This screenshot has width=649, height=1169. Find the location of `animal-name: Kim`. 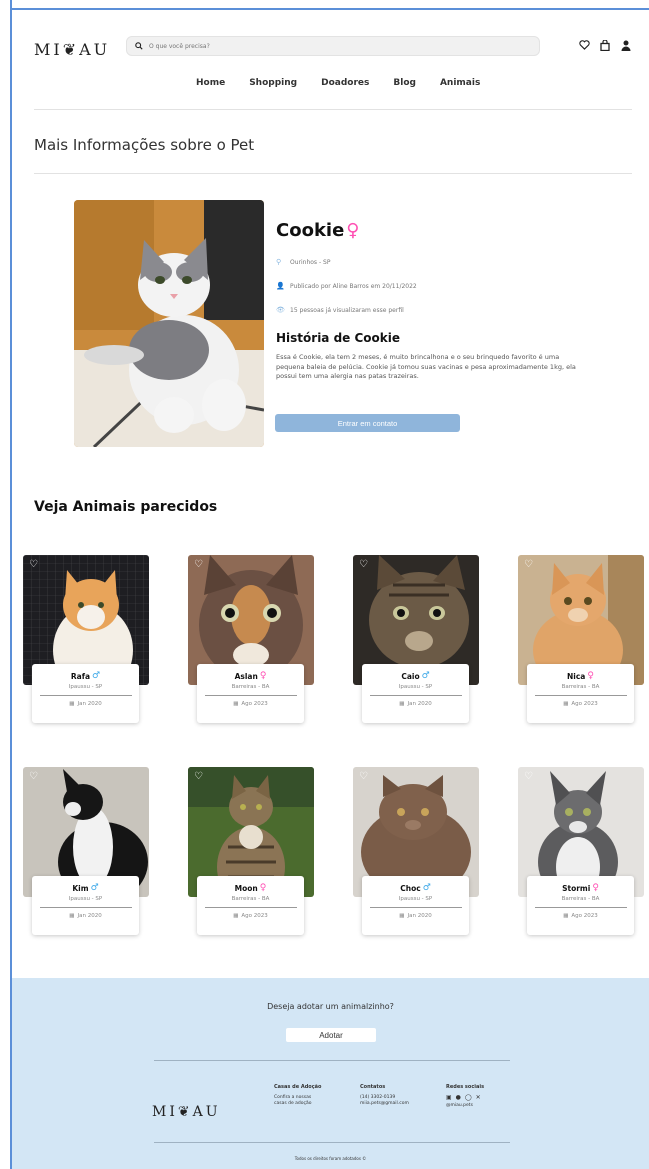

animal-name: Kim is located at coordinates (80, 888).